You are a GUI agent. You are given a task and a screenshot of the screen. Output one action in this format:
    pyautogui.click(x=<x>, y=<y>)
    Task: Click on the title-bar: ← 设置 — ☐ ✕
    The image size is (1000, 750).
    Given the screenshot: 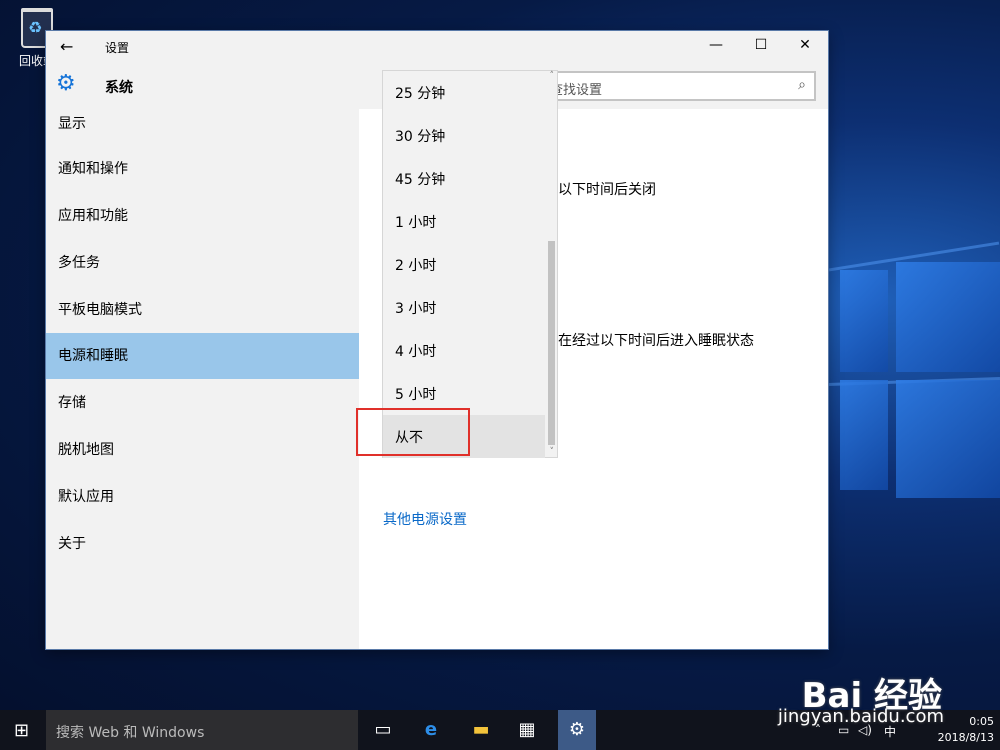 What is the action you would take?
    pyautogui.click(x=437, y=46)
    